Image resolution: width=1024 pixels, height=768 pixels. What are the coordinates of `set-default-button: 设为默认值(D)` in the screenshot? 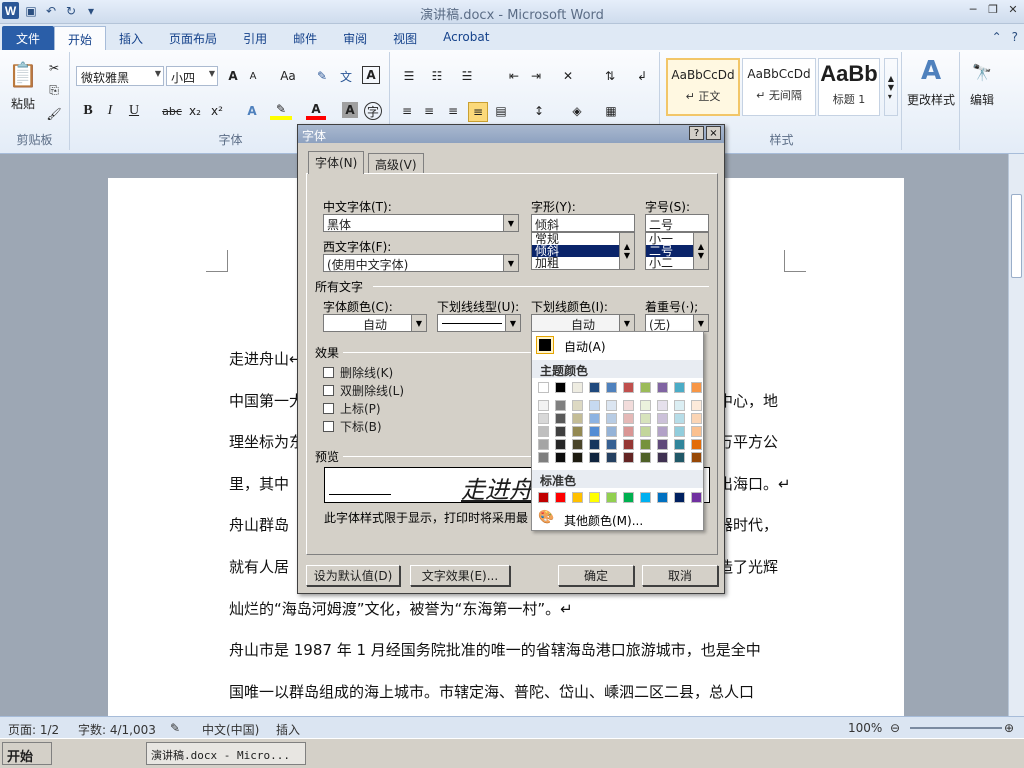 It's located at (353, 575).